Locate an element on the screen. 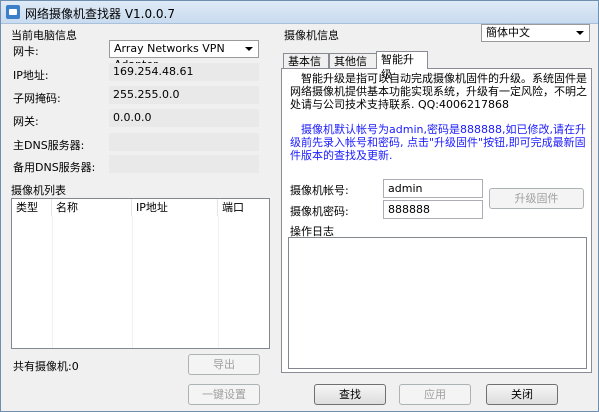  dns1-field is located at coordinates (184, 142).